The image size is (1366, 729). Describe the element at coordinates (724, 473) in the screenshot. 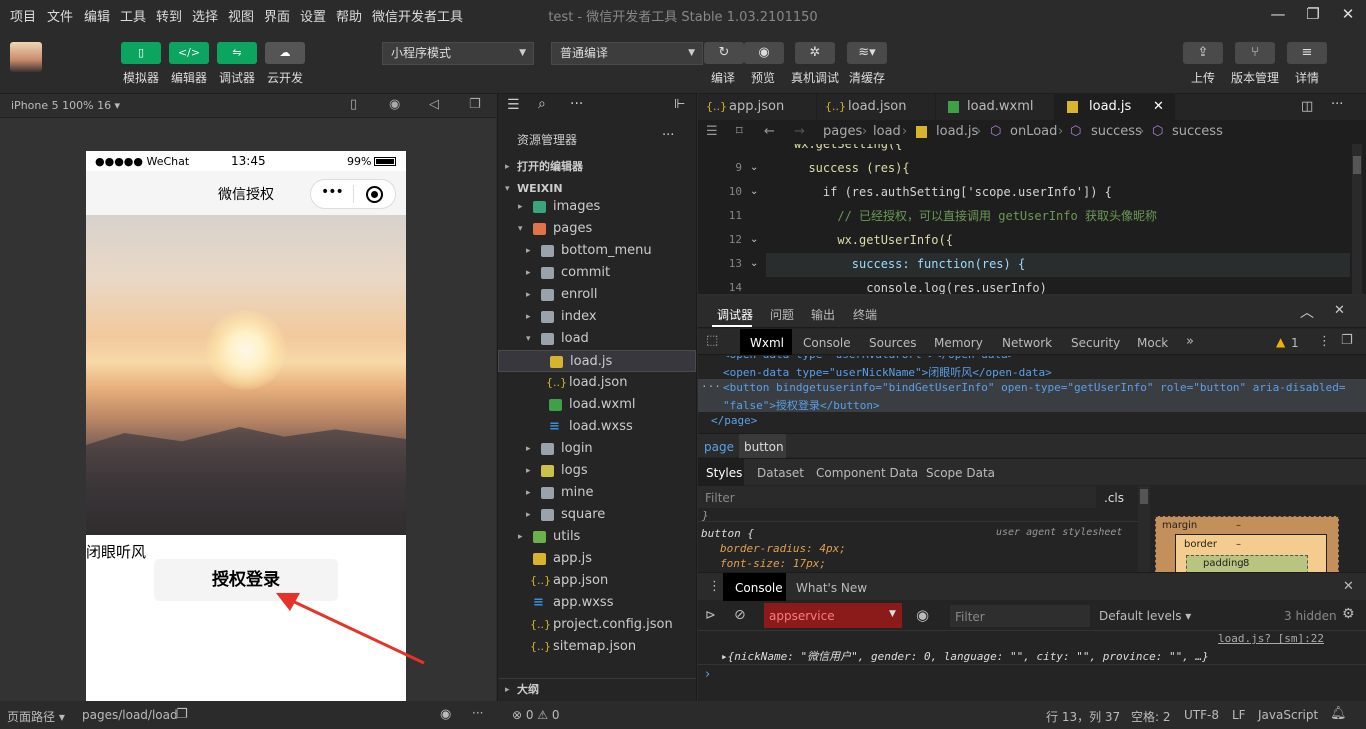

I see `tab-styles: Styles` at that location.